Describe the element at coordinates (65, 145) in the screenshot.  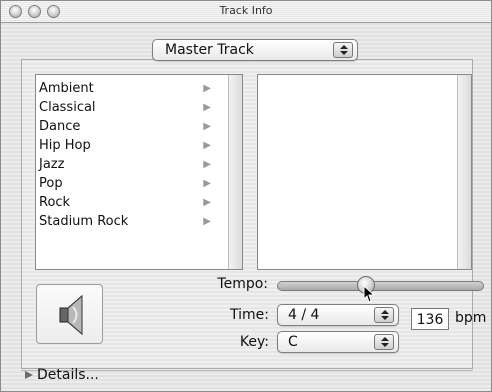
I see `genre-label: Hip Hop` at that location.